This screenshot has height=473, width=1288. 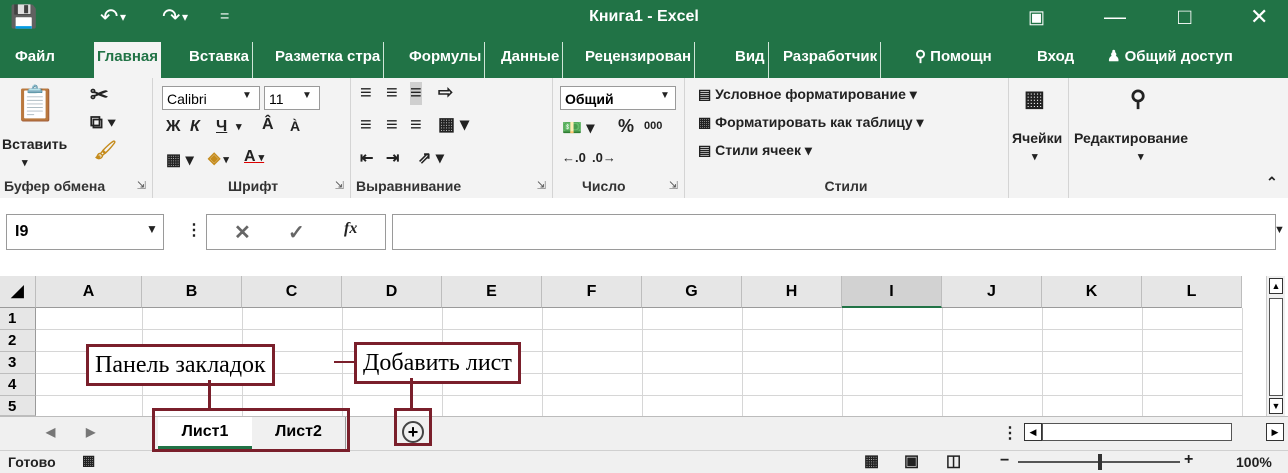 I want to click on cell-styles-button: ▤ Стили ячеек ▾, so click(x=755, y=150).